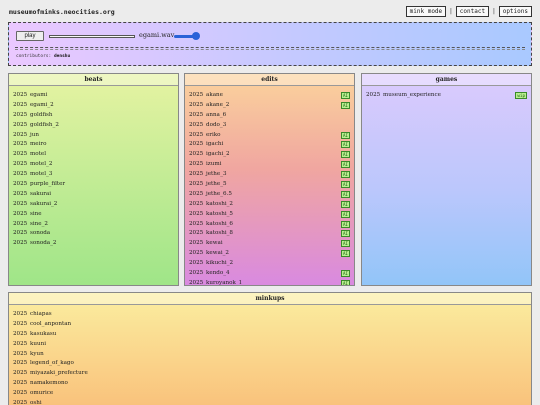 This screenshot has height=405, width=540. What do you see at coordinates (59, 373) in the screenshot?
I see `item-link: miyazaki_prefecture` at bounding box center [59, 373].